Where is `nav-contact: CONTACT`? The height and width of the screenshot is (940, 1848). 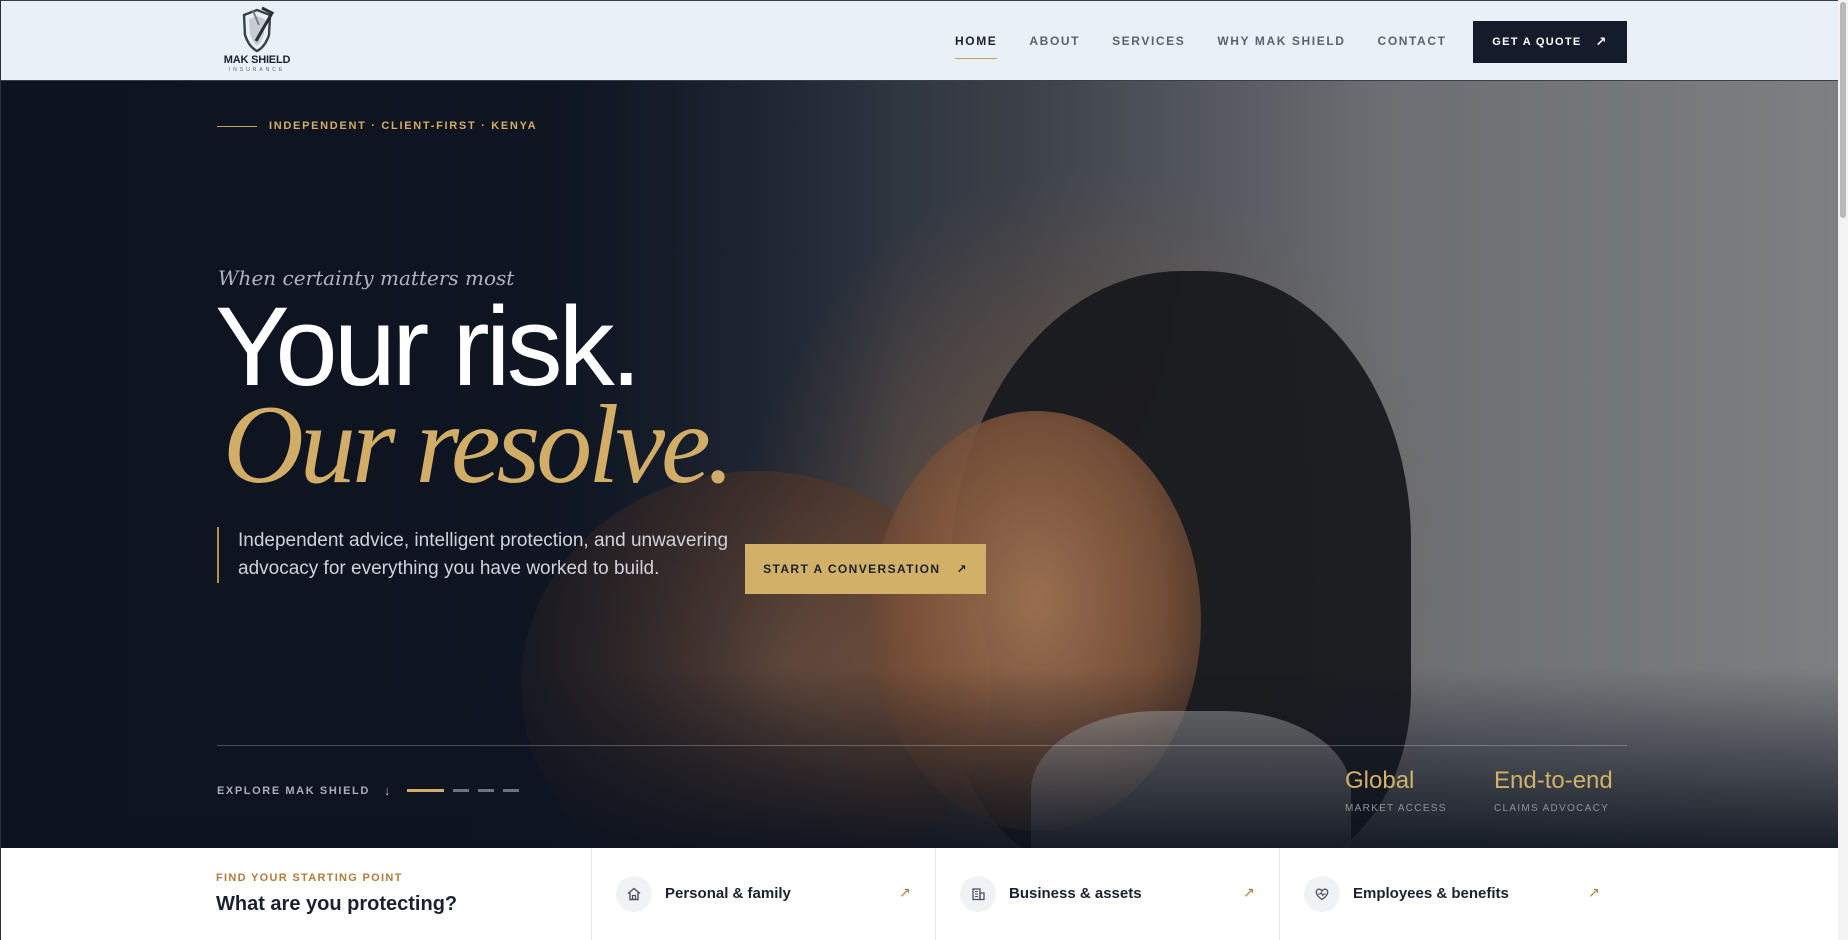 nav-contact: CONTACT is located at coordinates (1412, 41).